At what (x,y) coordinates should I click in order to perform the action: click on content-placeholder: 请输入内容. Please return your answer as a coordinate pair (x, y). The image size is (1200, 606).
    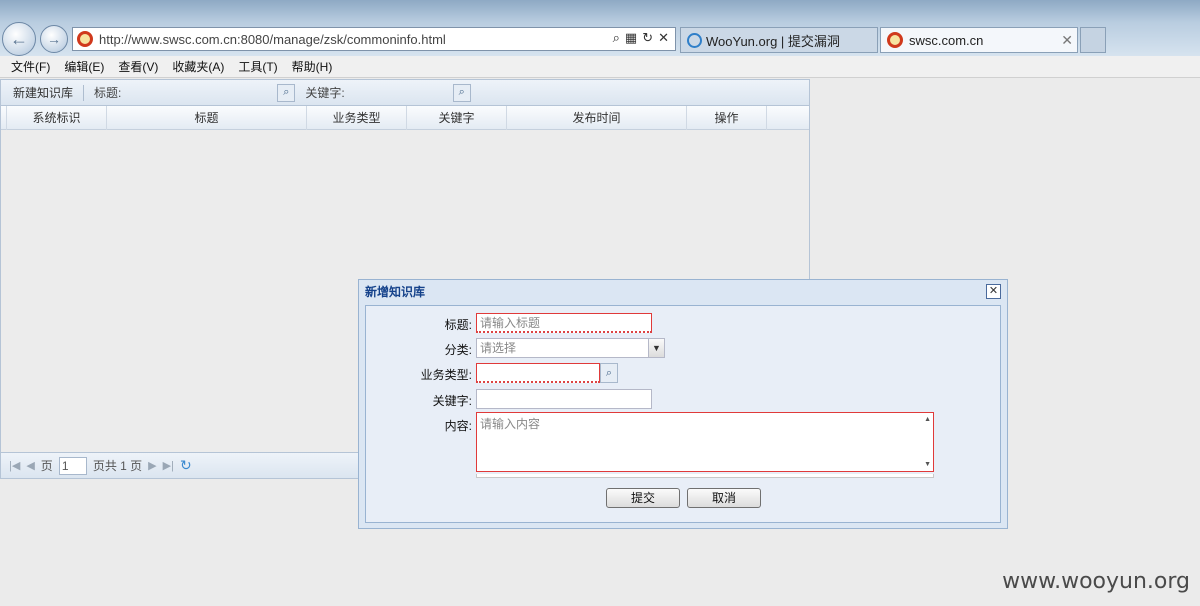
    Looking at the image, I should click on (510, 424).